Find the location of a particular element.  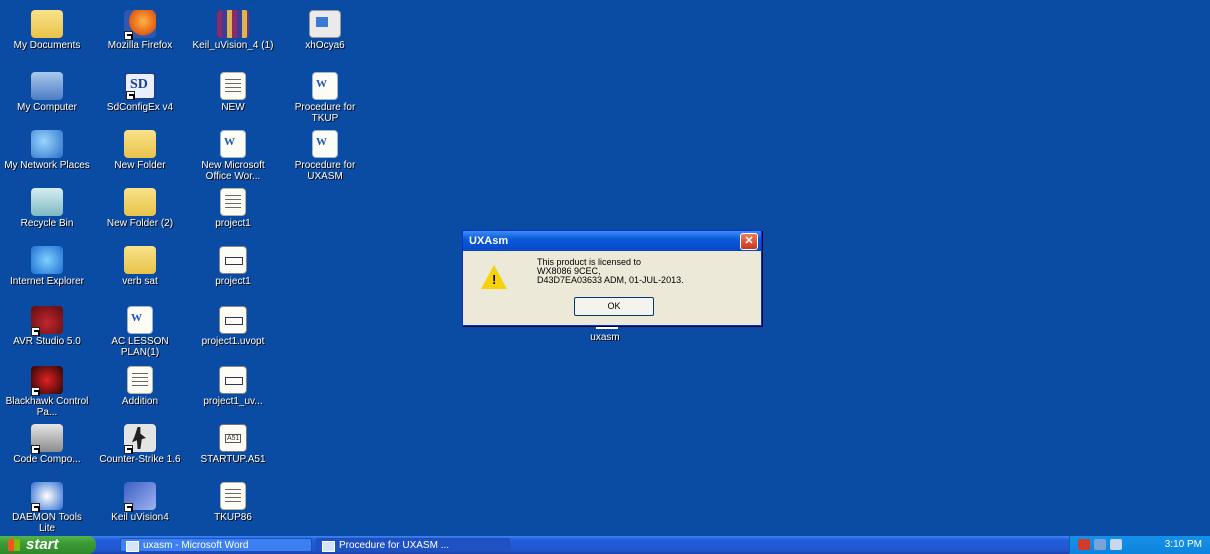

avr-studio-icon is located at coordinates (47, 321).